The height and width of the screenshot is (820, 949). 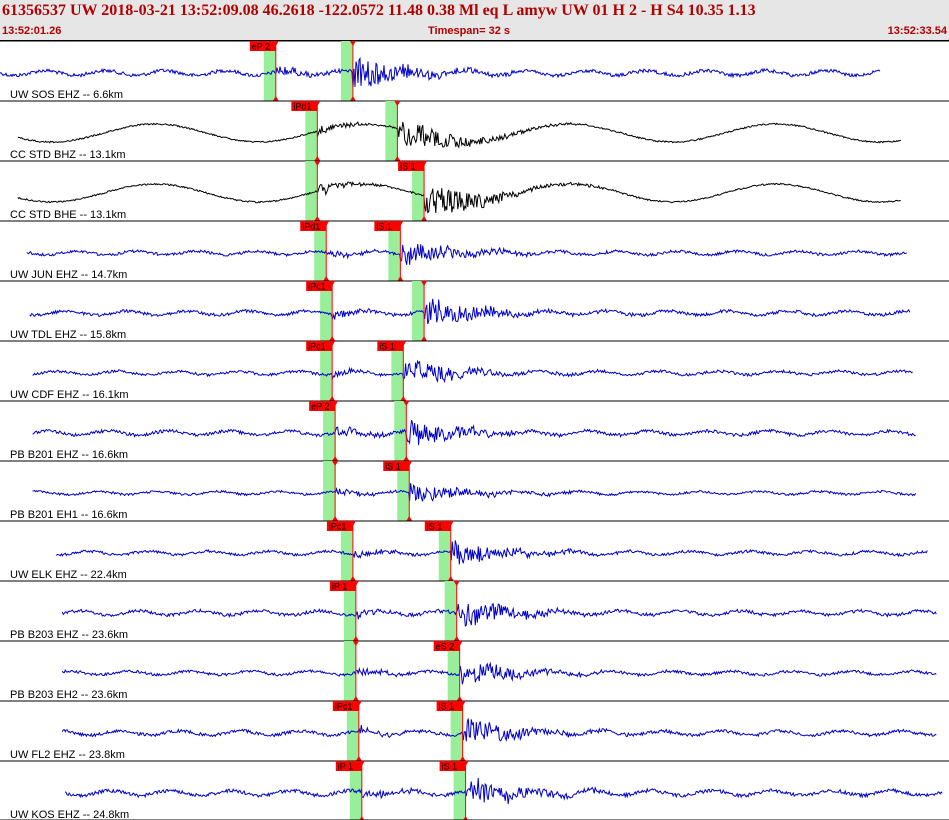 I want to click on trace-panel: iP 1 PB B203 EHZ -- 23.6km, so click(x=474, y=610).